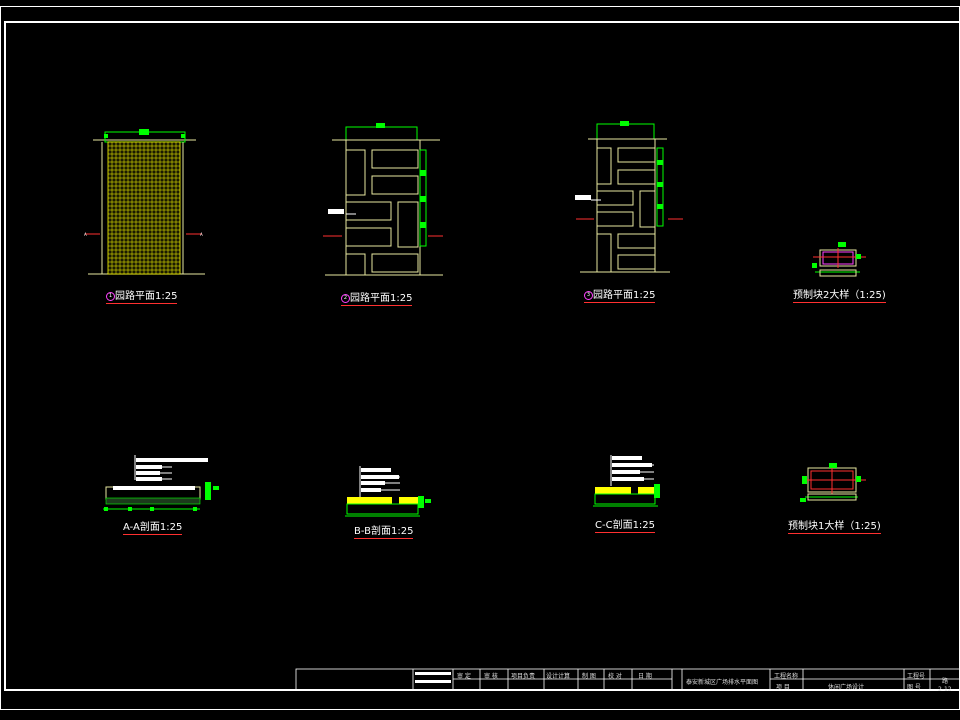 The width and height of the screenshot is (960, 720). What do you see at coordinates (846, 687) in the screenshot?
I see `tb-item-value: 休闲广场设计` at bounding box center [846, 687].